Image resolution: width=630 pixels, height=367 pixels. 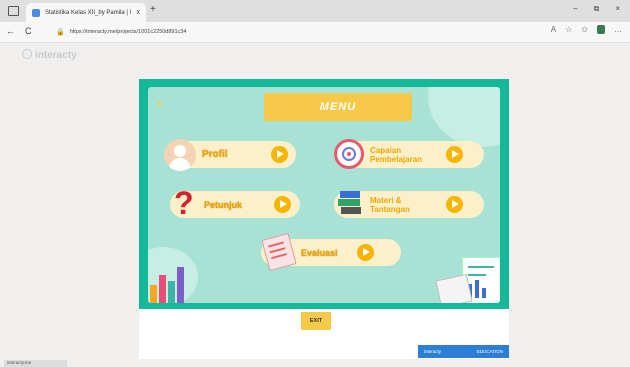 I want to click on collections-icon: ✩, so click(x=584, y=29).